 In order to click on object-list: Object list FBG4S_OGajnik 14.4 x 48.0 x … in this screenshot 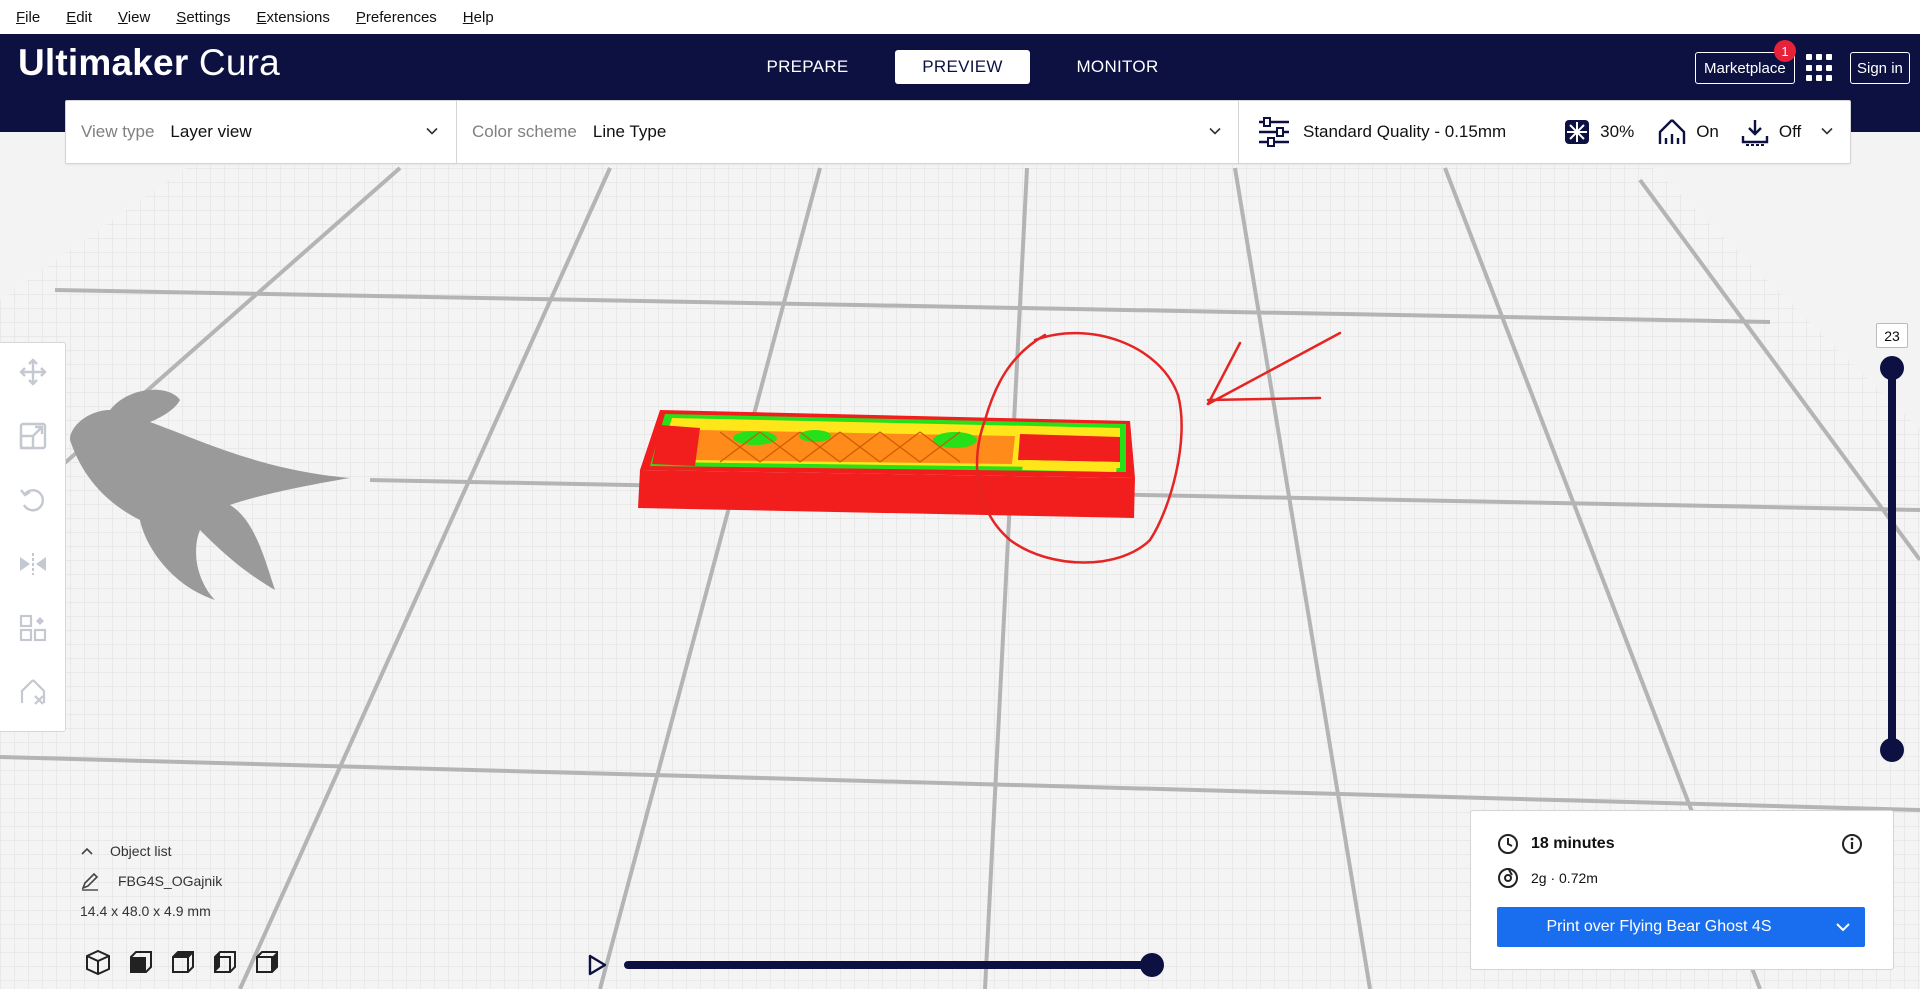, I will do `click(151, 881)`.